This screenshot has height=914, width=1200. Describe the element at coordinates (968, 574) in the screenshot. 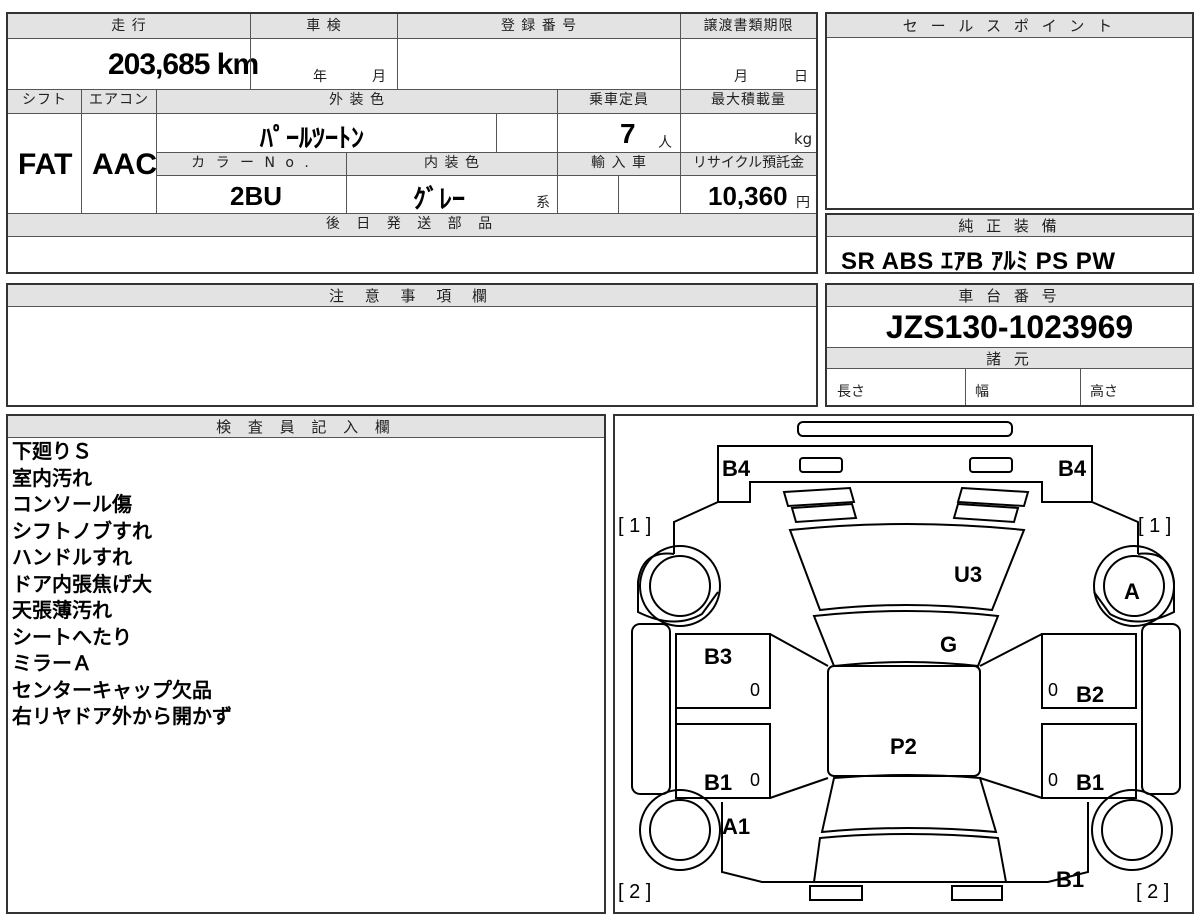

I see `mark-u3: U3` at that location.